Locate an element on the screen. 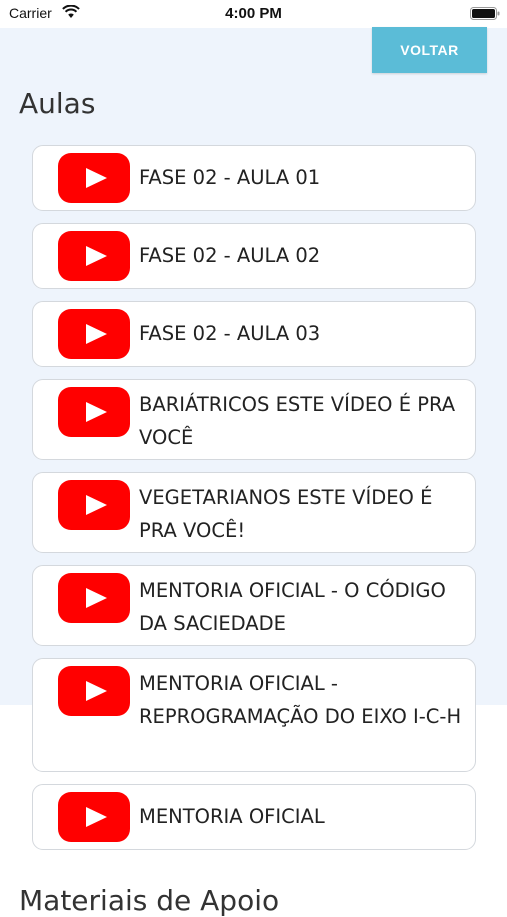 The height and width of the screenshot is (917, 507). lesson-item: MENTORIA OFICIAL is located at coordinates (254, 817).